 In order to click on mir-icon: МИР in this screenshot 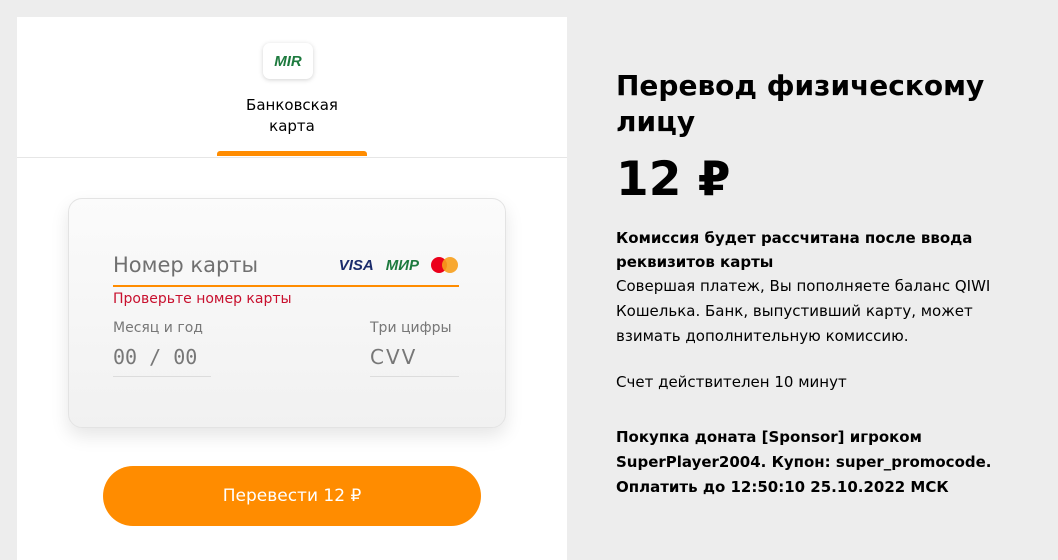, I will do `click(402, 265)`.